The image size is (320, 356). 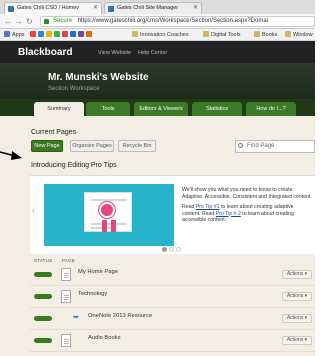 I want to click on bookmark-digital-tools: Digital Tools, so click(x=222, y=34).